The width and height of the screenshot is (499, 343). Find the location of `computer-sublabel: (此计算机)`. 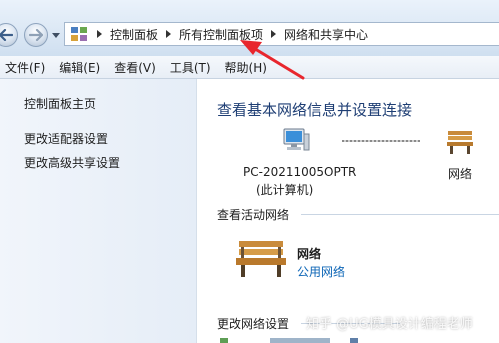

computer-sublabel: (此计算机) is located at coordinates (285, 190).